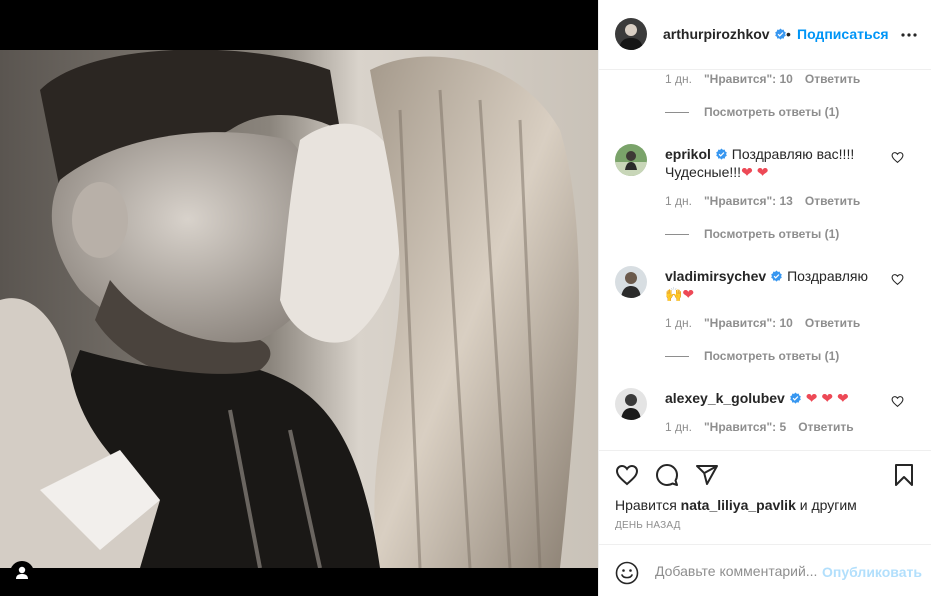 The width and height of the screenshot is (931, 596). I want to click on post-actions-bar, so click(765, 475).